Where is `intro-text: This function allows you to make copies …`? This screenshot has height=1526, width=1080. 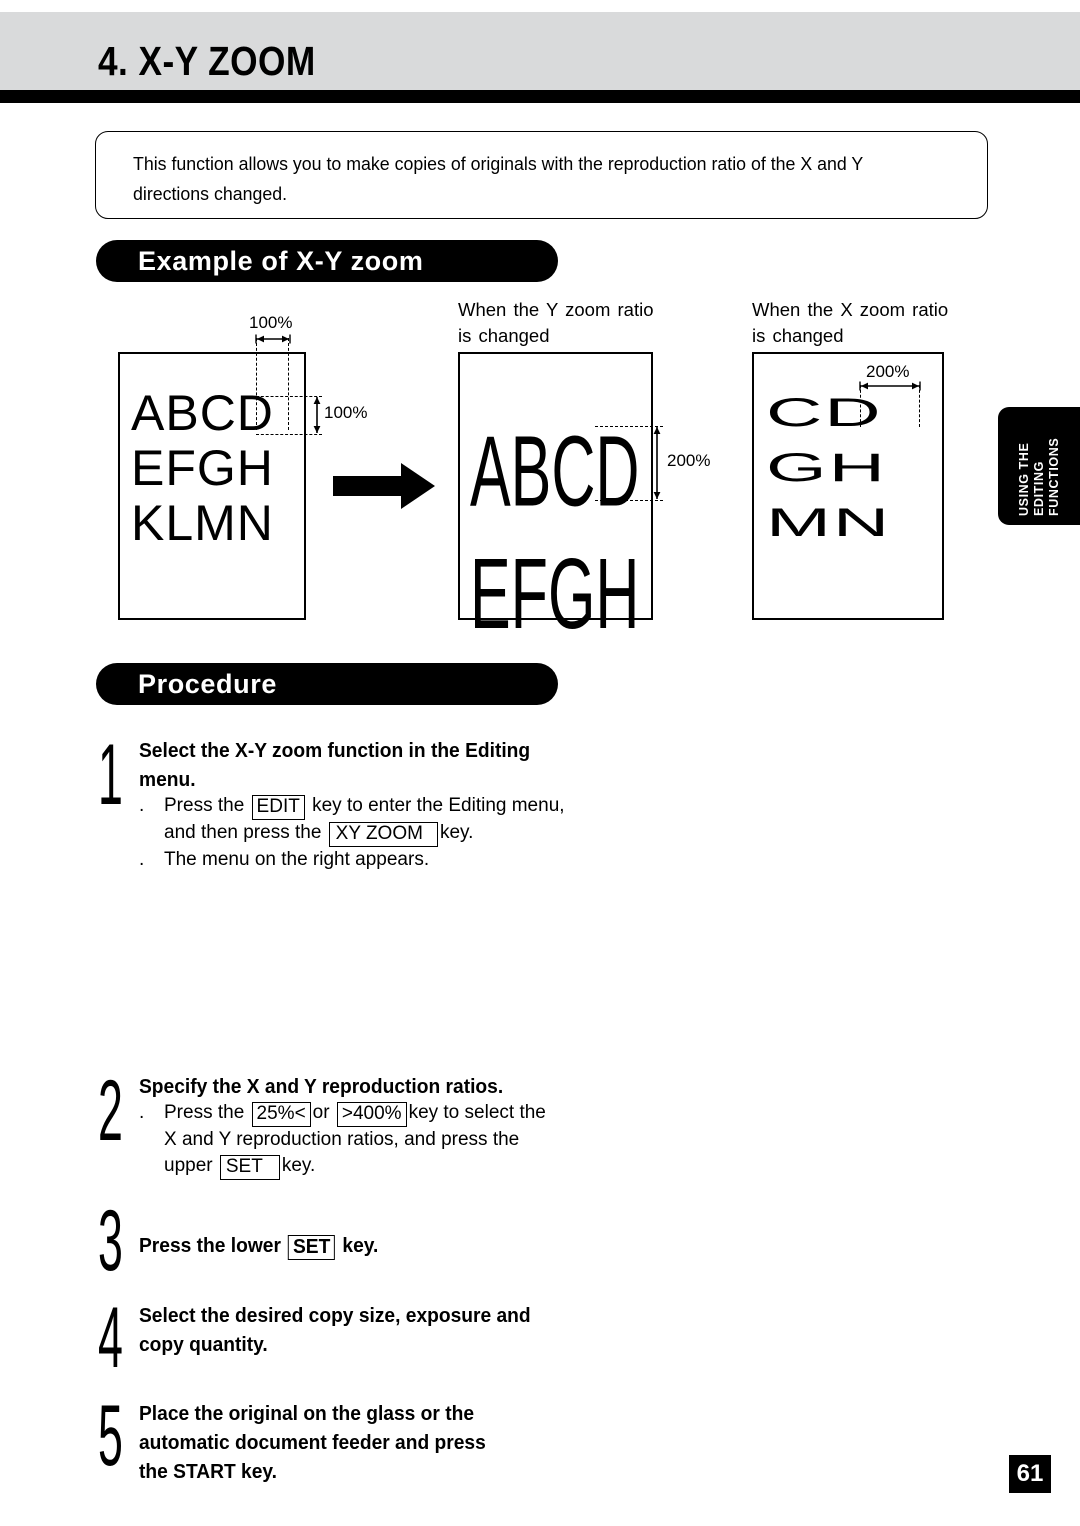
intro-text: This function allows you to make copies … is located at coordinates (498, 178).